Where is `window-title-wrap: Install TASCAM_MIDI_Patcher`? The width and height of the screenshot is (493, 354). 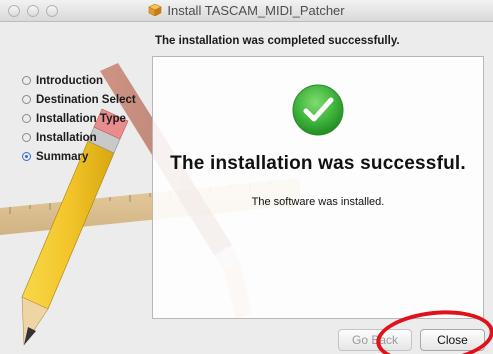
window-title-wrap: Install TASCAM_MIDI_Patcher is located at coordinates (246, 10).